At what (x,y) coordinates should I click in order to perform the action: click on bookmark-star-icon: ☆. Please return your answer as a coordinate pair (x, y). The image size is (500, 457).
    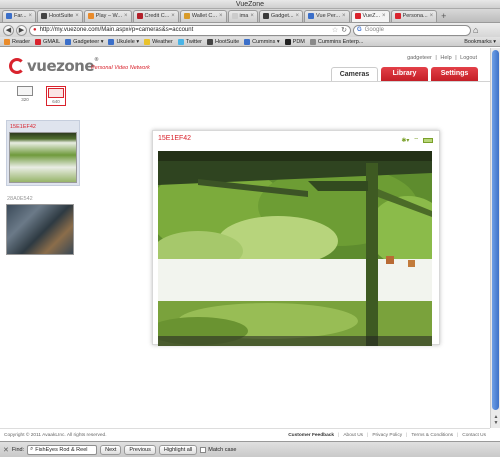
    Looking at the image, I should click on (335, 30).